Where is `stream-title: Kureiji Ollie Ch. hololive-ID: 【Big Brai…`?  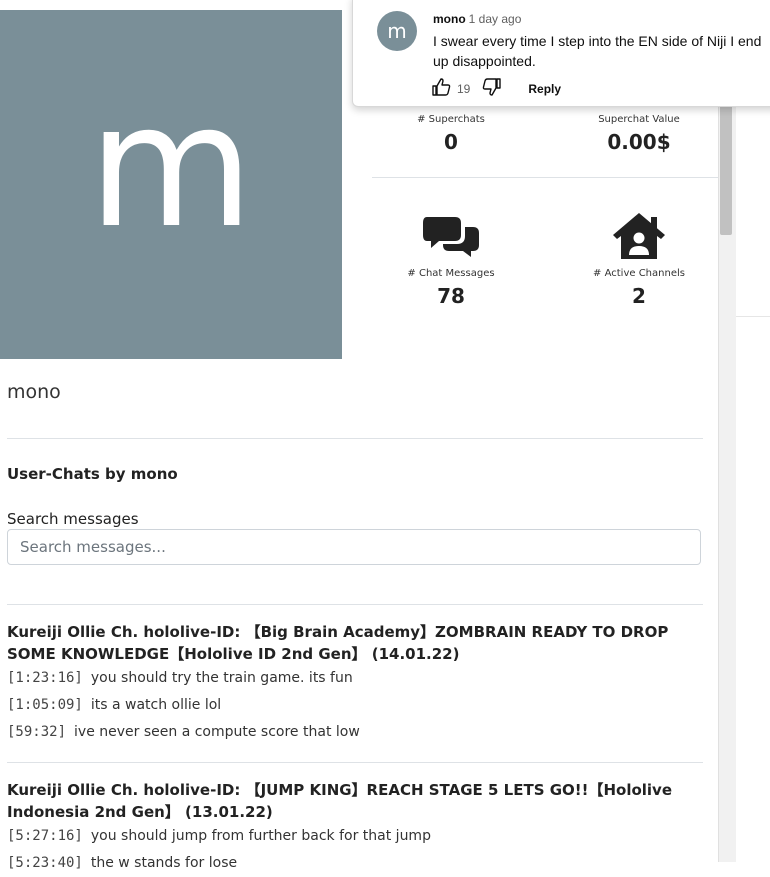 stream-title: Kureiji Ollie Ch. hololive-ID: 【Big Brai… is located at coordinates (355, 643).